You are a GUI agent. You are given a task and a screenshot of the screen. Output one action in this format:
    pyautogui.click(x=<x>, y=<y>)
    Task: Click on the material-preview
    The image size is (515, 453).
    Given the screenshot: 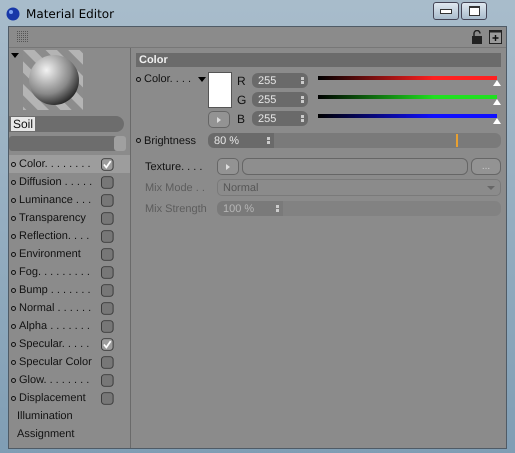 What is the action you would take?
    pyautogui.click(x=53, y=80)
    